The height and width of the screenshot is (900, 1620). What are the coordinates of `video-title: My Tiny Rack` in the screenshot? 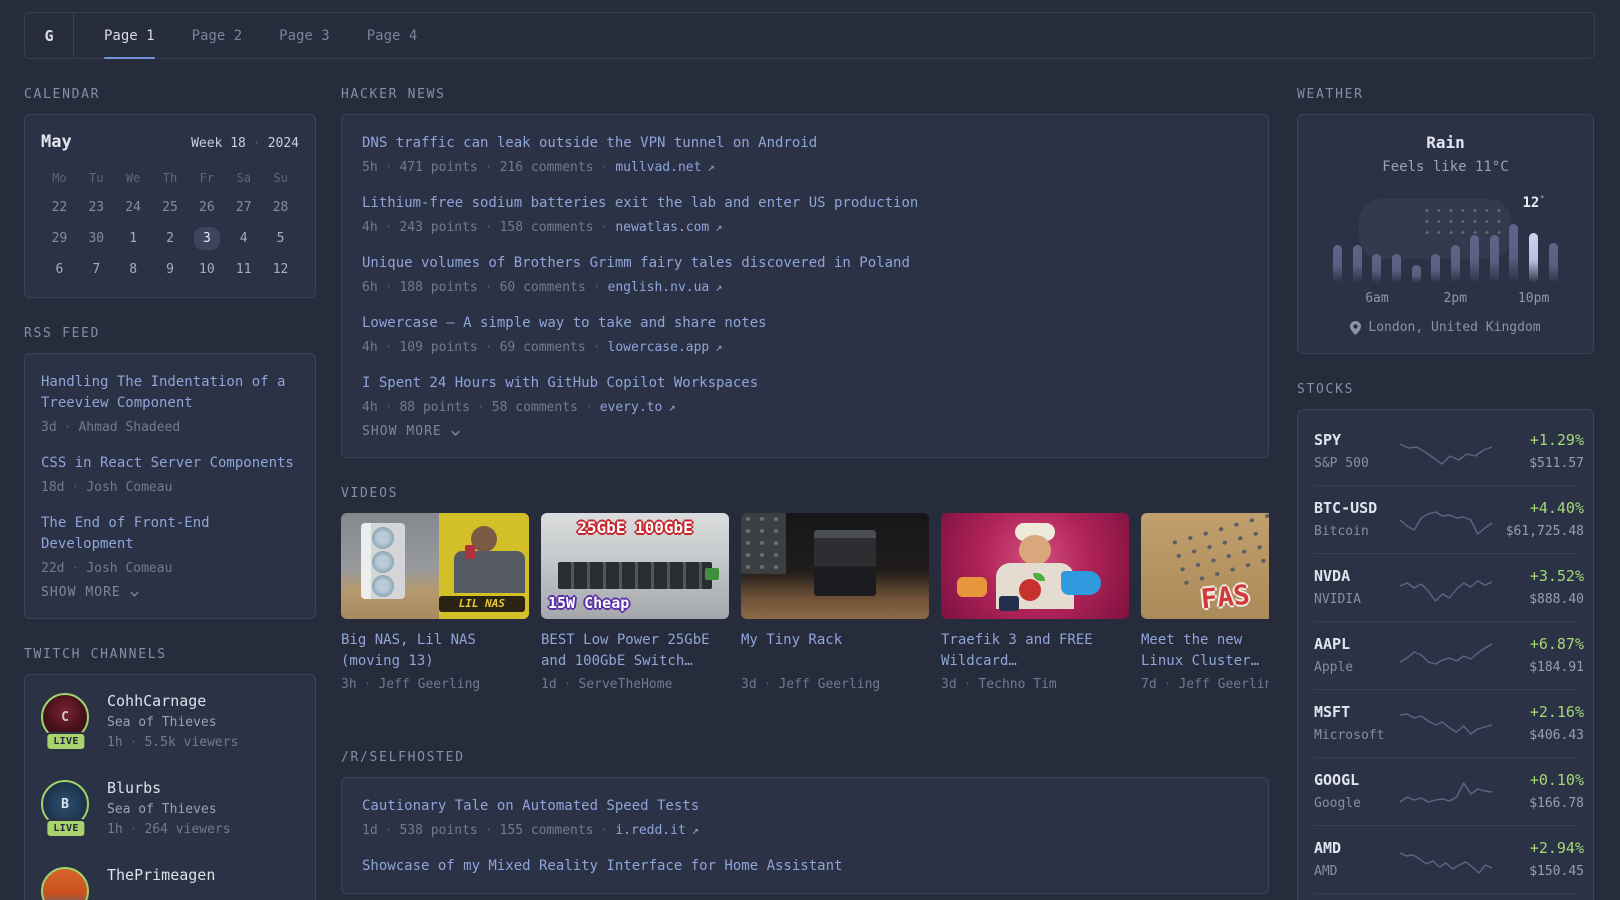 It's located at (835, 651).